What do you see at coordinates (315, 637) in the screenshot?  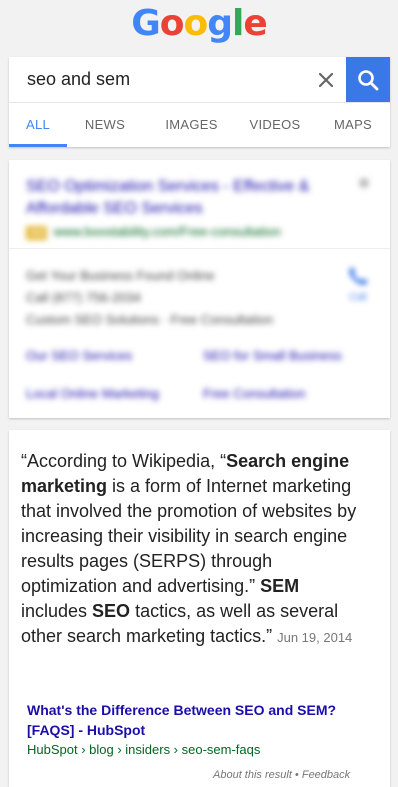 I see `snippet-date: Jun 19, 2014` at bounding box center [315, 637].